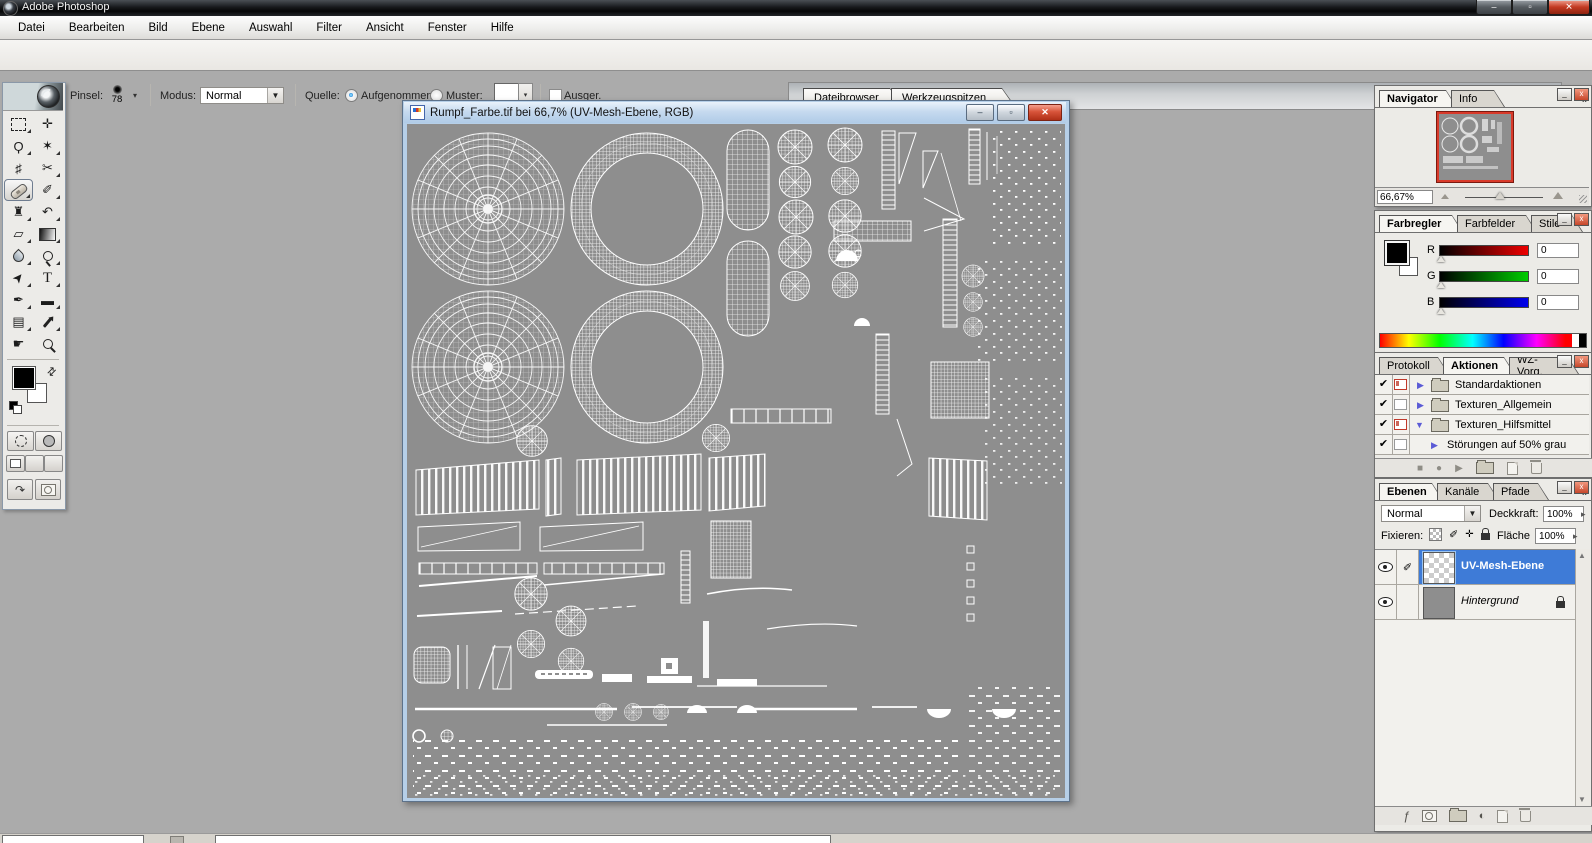 Image resolution: width=1592 pixels, height=843 pixels. Describe the element at coordinates (1498, 385) in the screenshot. I see `action-set-label: Standardaktionen` at that location.